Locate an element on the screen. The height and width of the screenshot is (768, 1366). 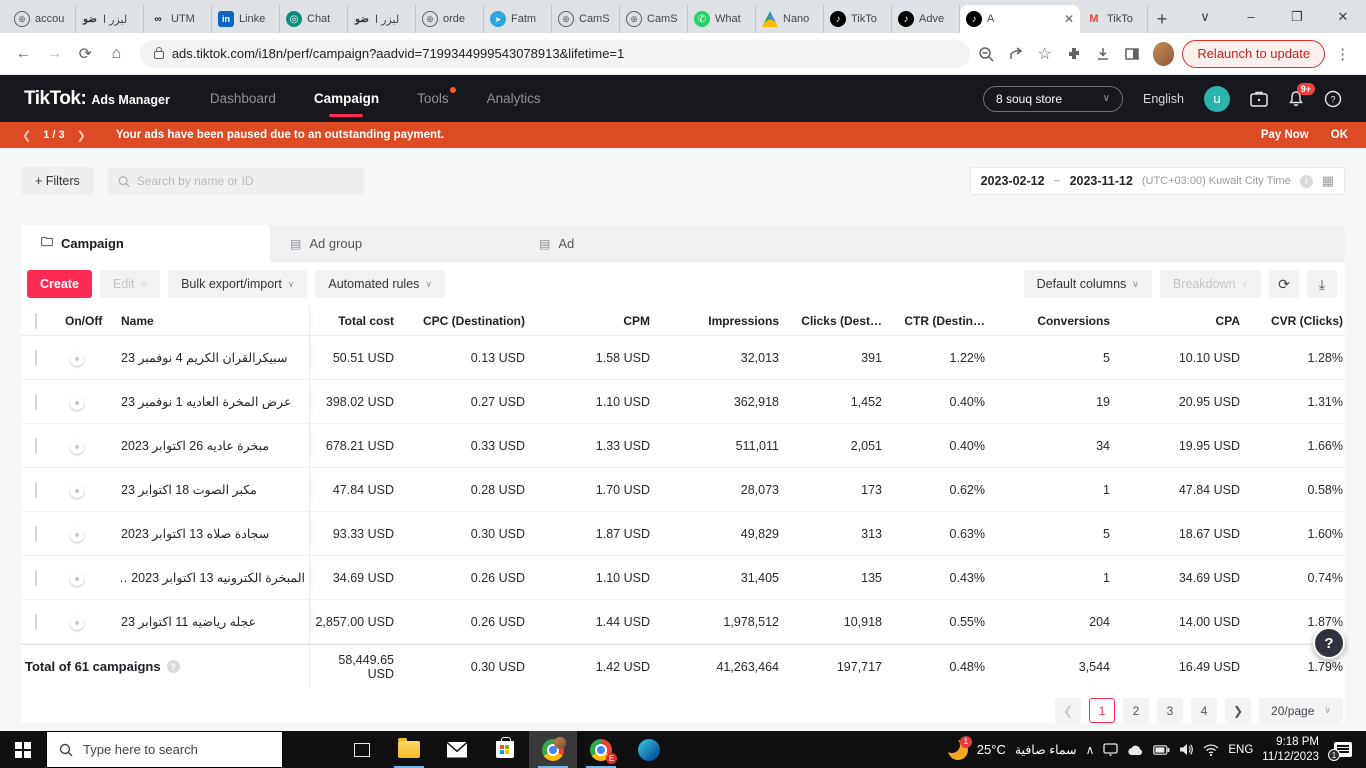
browser-menu-icon: ⋮ is located at coordinates (1342, 54).